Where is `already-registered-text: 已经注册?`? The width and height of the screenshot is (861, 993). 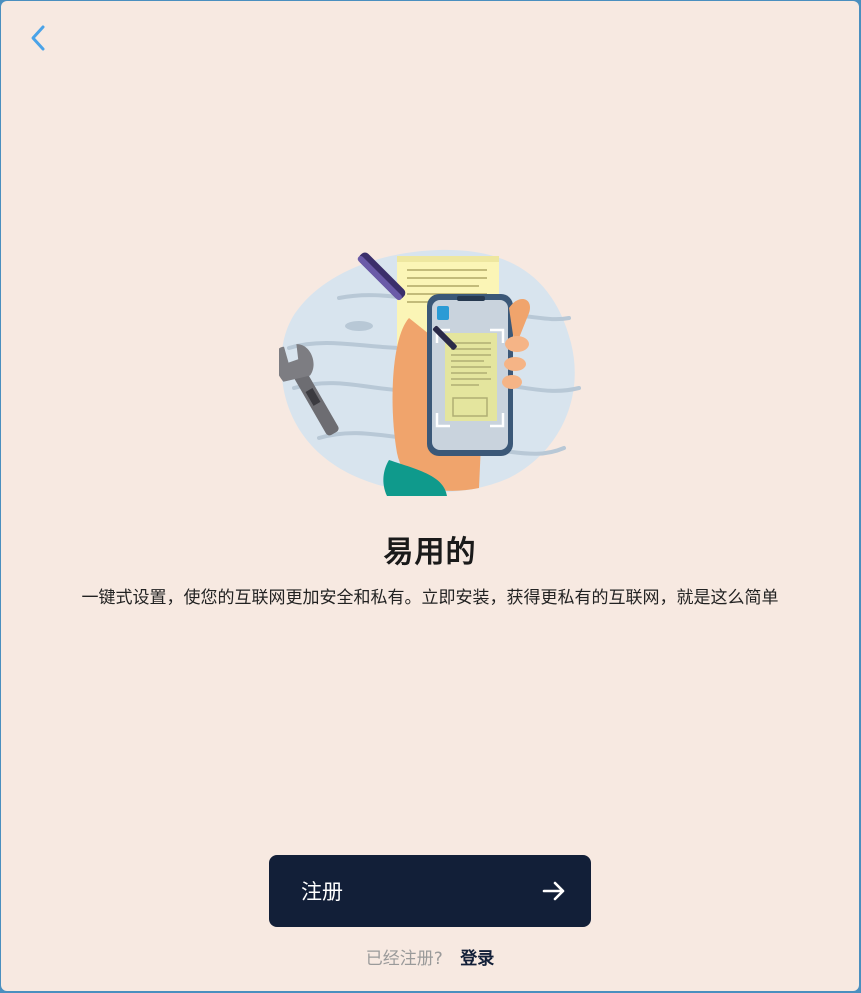
already-registered-text: 已经注册? is located at coordinates (404, 959).